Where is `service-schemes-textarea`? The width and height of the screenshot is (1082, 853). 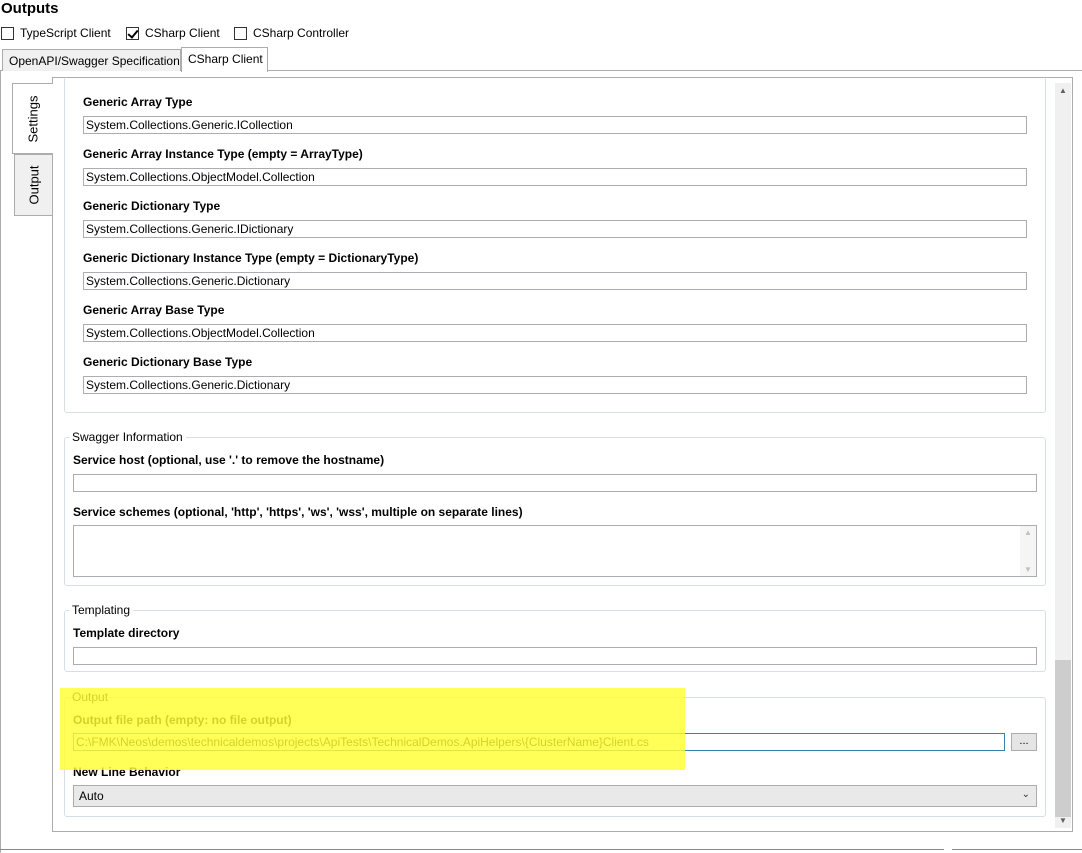
service-schemes-textarea is located at coordinates (555, 551).